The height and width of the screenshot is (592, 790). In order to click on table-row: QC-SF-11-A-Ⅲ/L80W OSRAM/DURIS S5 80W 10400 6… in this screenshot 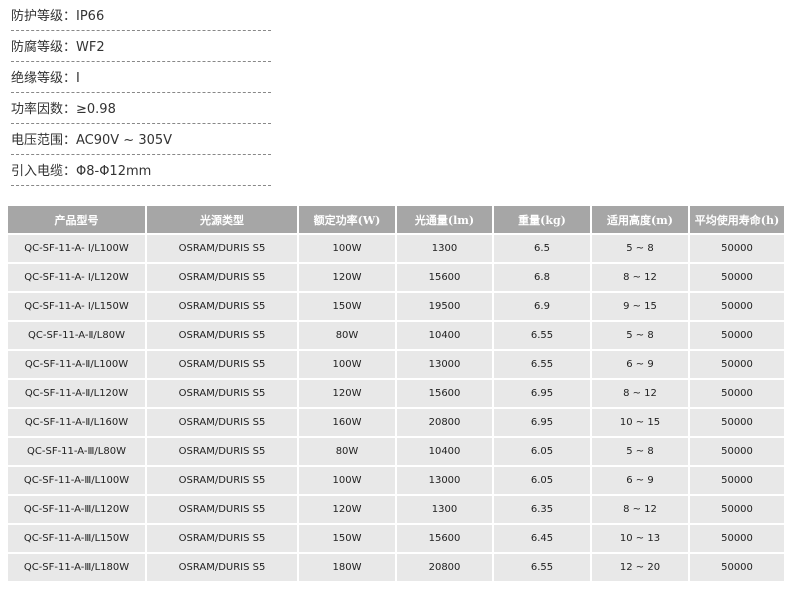, I will do `click(396, 451)`.